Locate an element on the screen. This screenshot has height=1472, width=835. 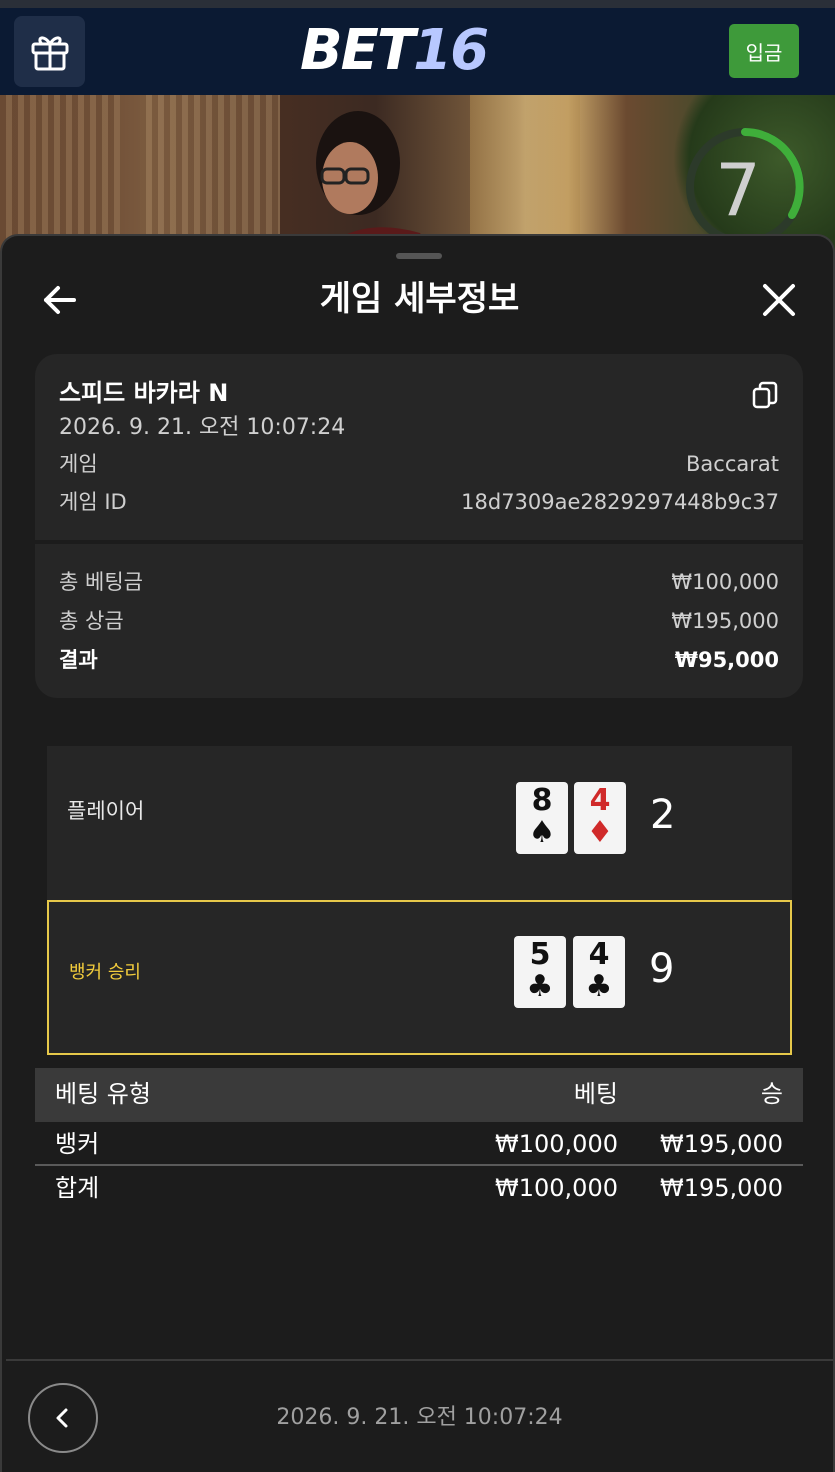
total-bet-label: 총 베팅금 is located at coordinates (101, 582).